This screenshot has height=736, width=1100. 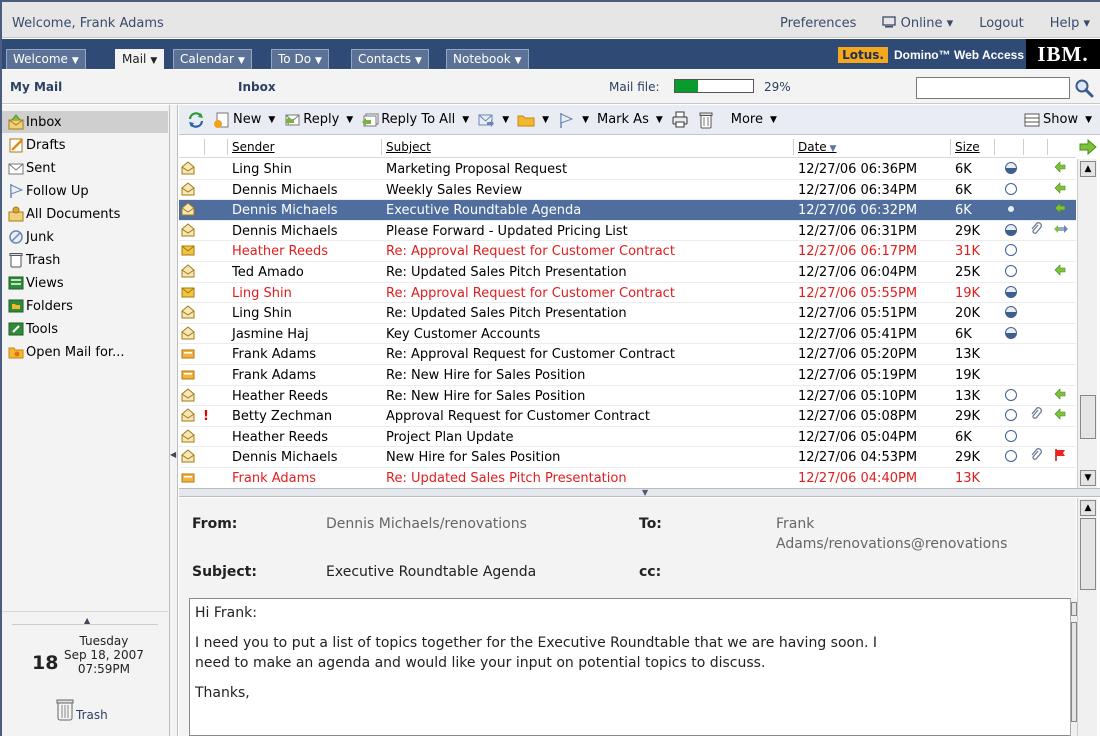 I want to click on online-status-menu: Online ▾, so click(x=917, y=23).